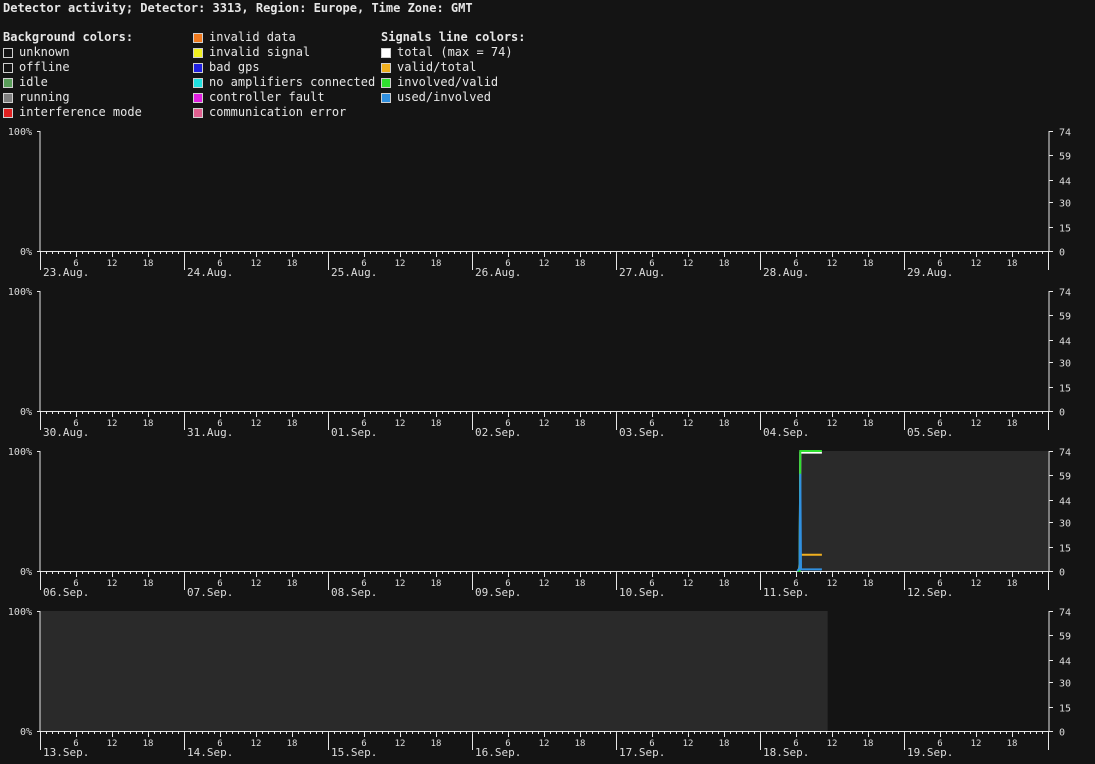 The width and height of the screenshot is (1095, 764). Describe the element at coordinates (930, 592) in the screenshot. I see `day-label: 12.Sep.` at that location.